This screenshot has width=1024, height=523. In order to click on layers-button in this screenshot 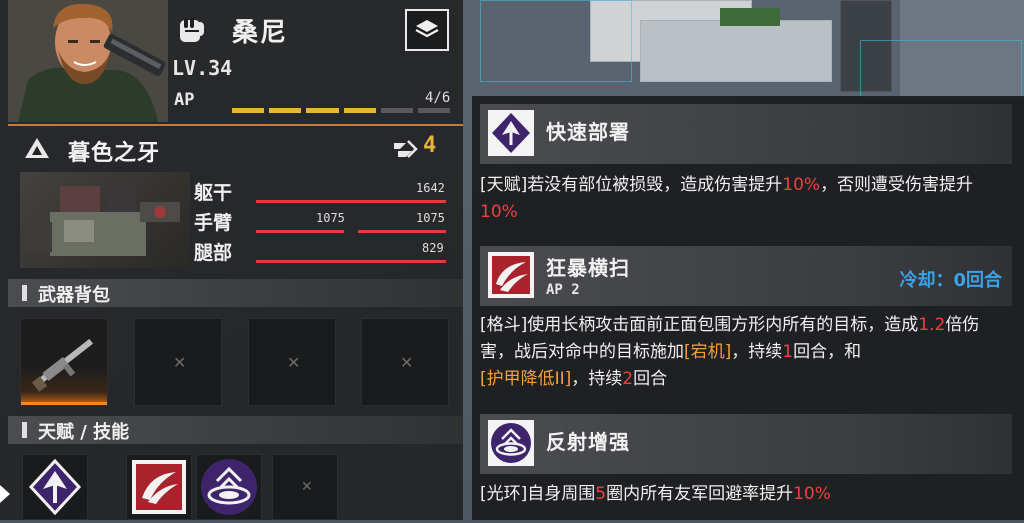, I will do `click(427, 30)`.